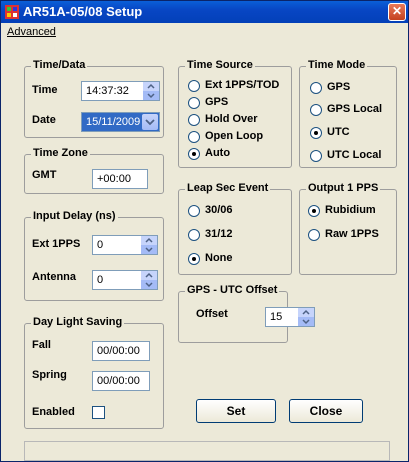  I want to click on time-mode-group: Time Mode GPS GPS Local UTC UTC Local, so click(348, 113).